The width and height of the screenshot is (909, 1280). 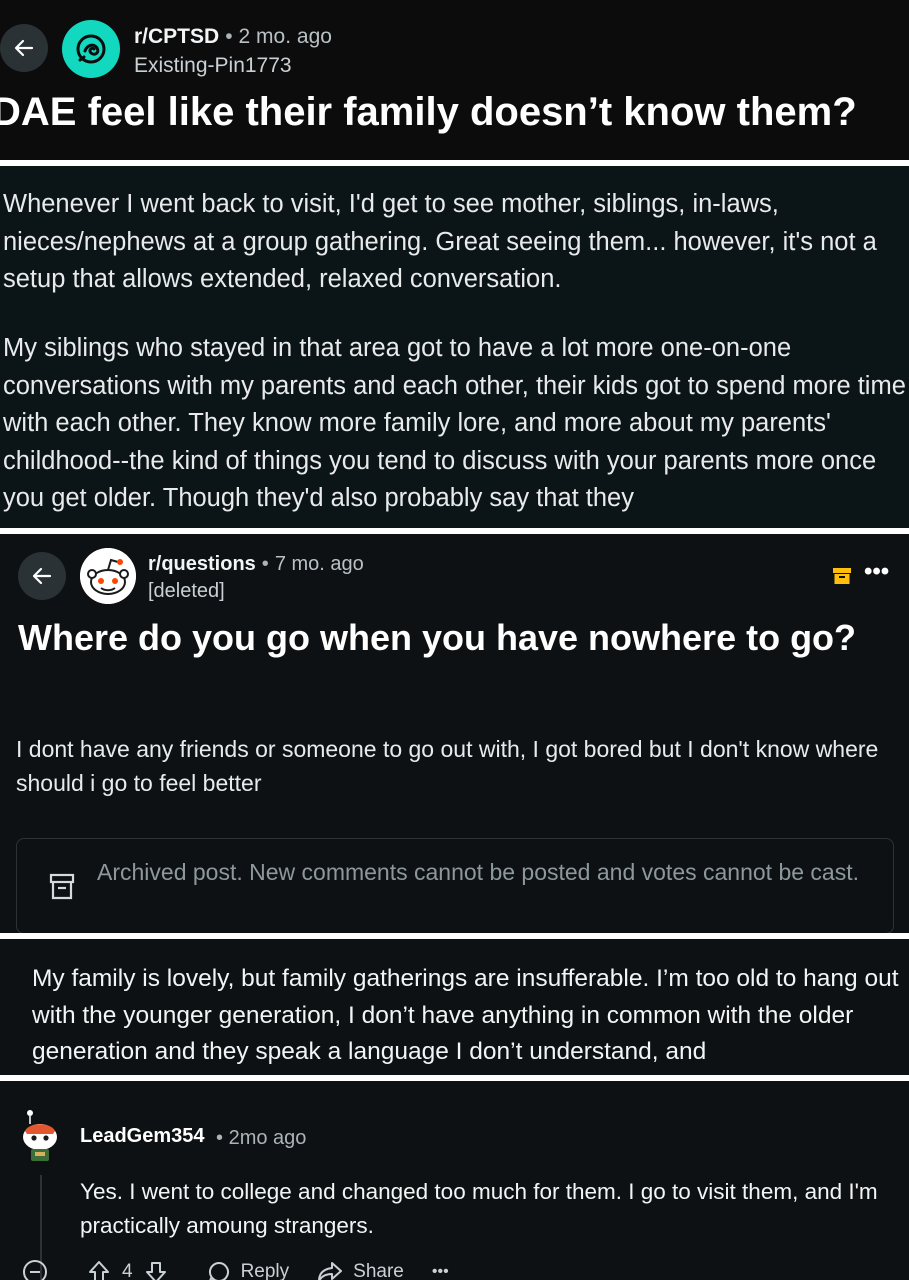 I want to click on reply-icon, so click(x=218, y=1270).